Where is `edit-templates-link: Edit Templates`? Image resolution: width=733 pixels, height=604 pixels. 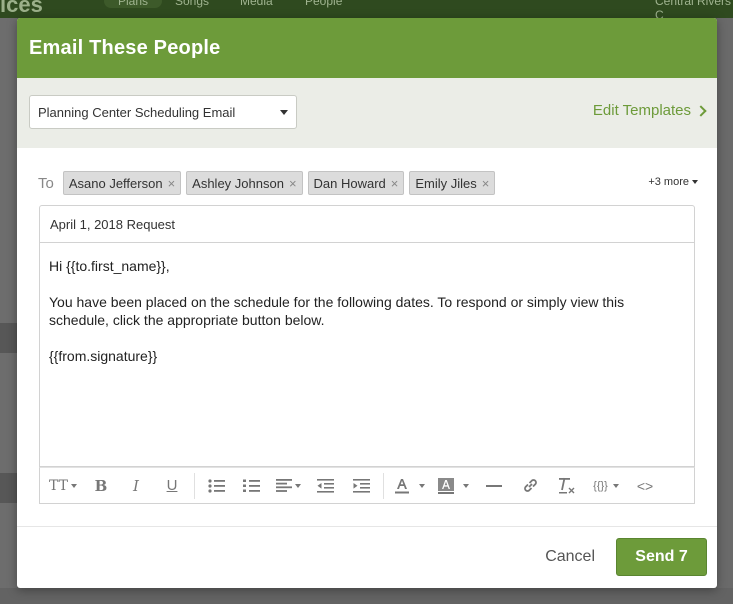 edit-templates-link: Edit Templates is located at coordinates (649, 110).